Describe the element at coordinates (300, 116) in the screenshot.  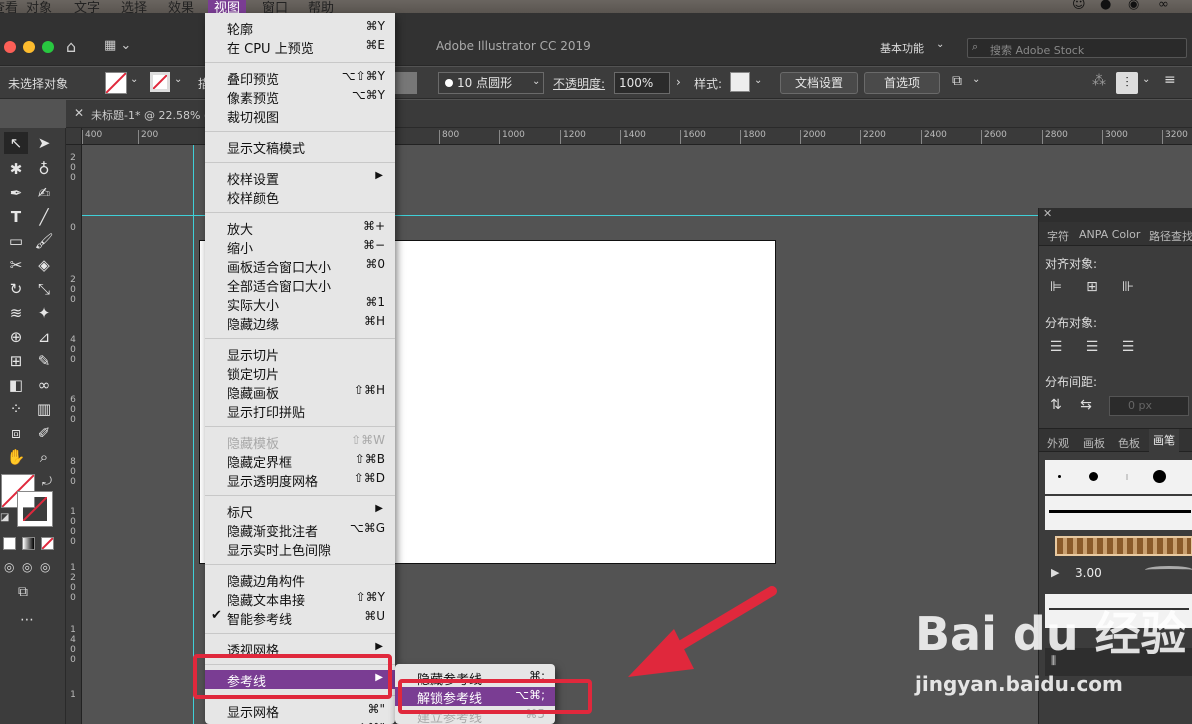
I see `view-menu-item: 裁切视图` at that location.